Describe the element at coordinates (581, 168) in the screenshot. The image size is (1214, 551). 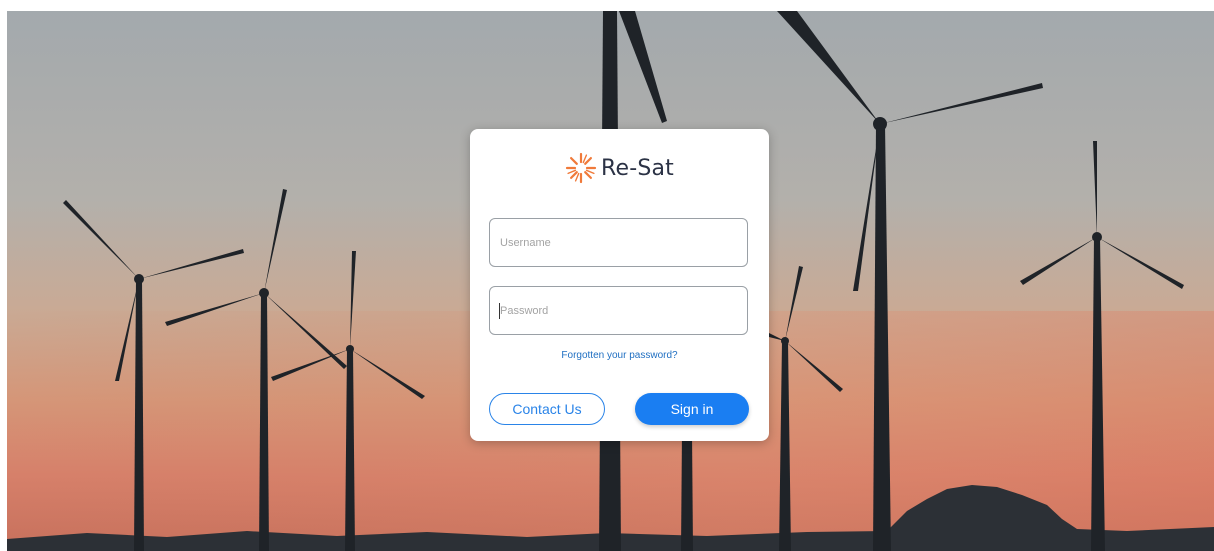
I see `sunburst-icon` at that location.